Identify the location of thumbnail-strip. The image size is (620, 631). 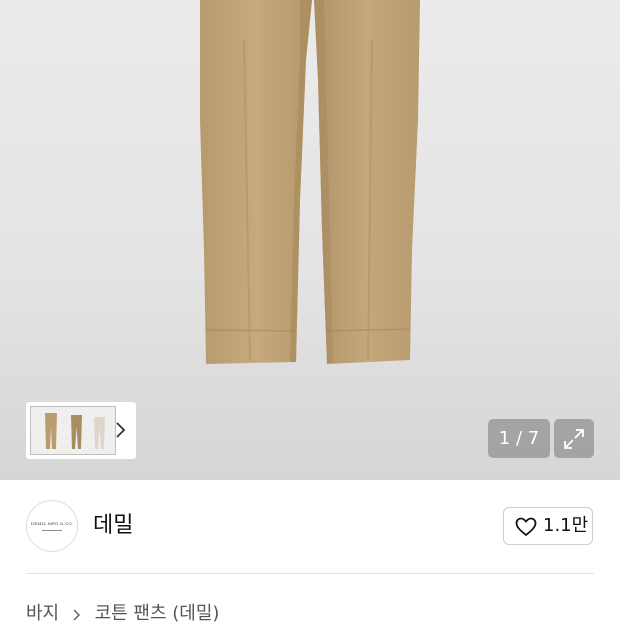
(81, 430).